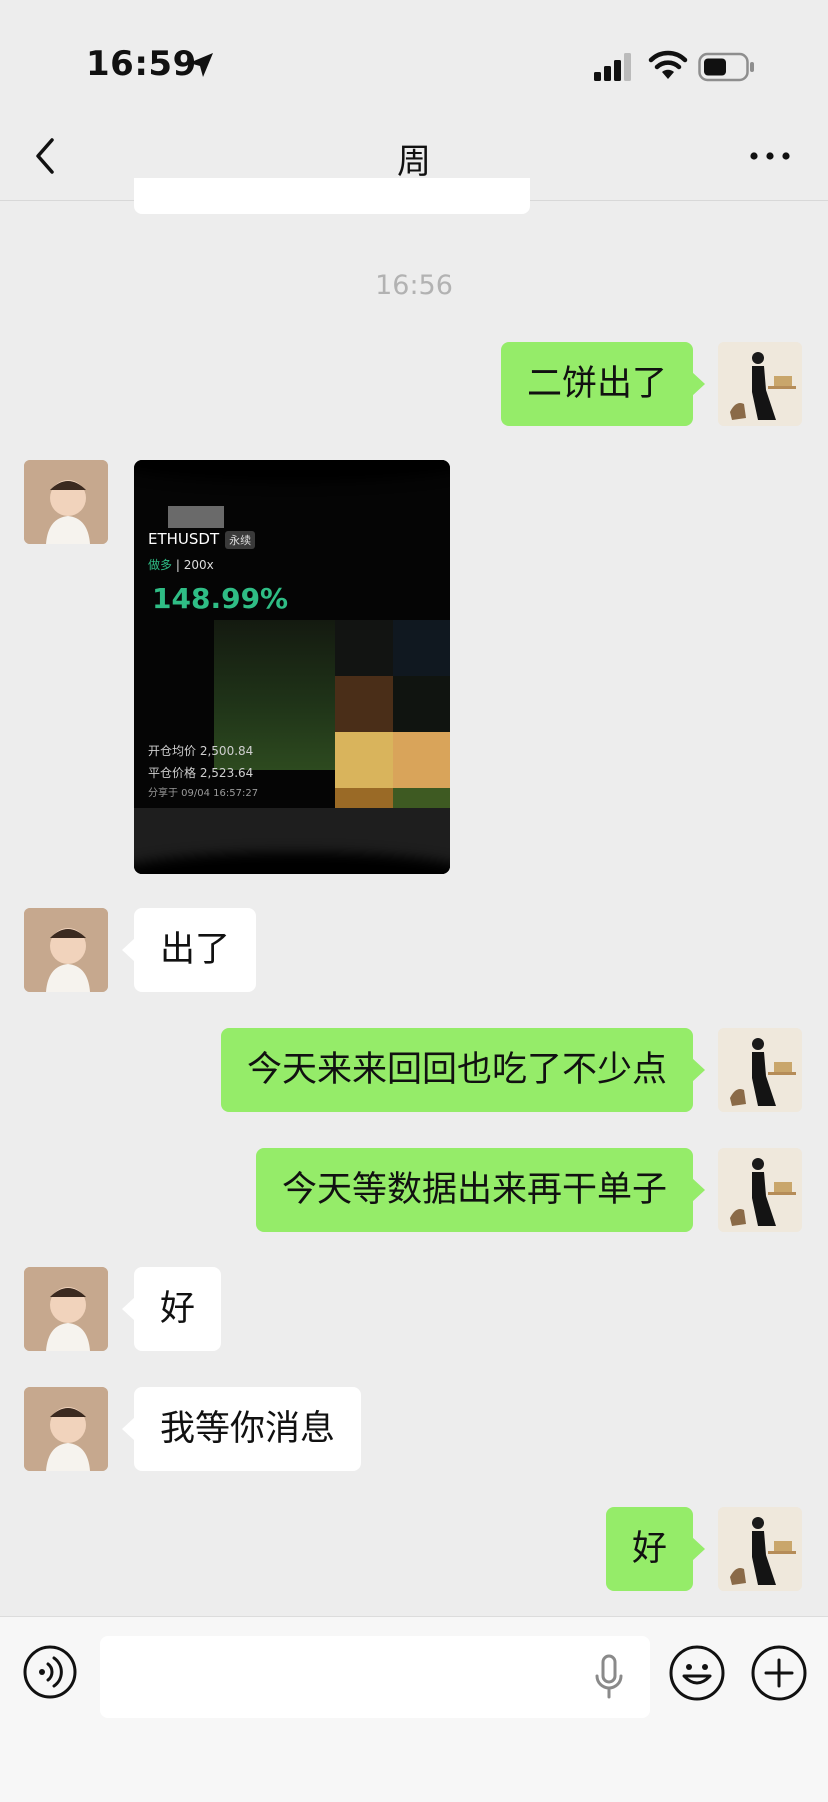 The width and height of the screenshot is (828, 1802). What do you see at coordinates (603, 384) in the screenshot?
I see `sent-message-bubble: 二饼出了` at bounding box center [603, 384].